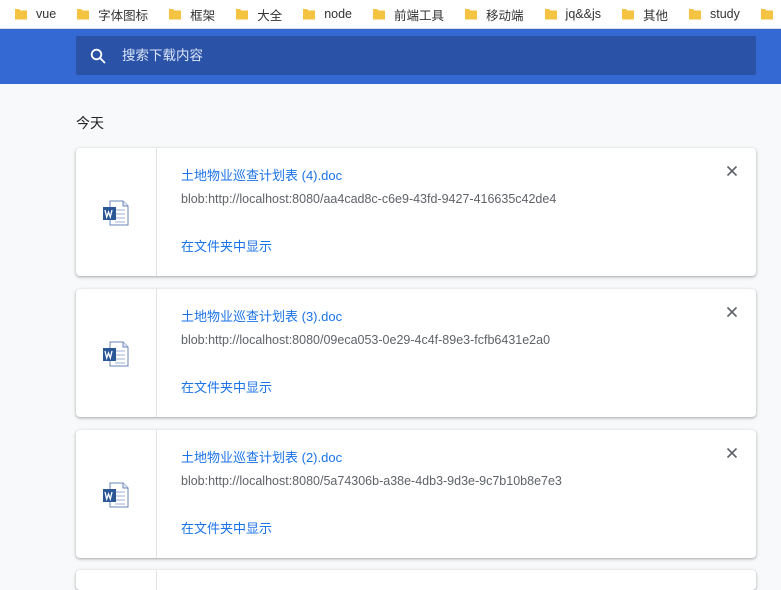 Image resolution: width=781 pixels, height=590 pixels. Describe the element at coordinates (46, 14) in the screenshot. I see `bookmark-label: vue` at that location.